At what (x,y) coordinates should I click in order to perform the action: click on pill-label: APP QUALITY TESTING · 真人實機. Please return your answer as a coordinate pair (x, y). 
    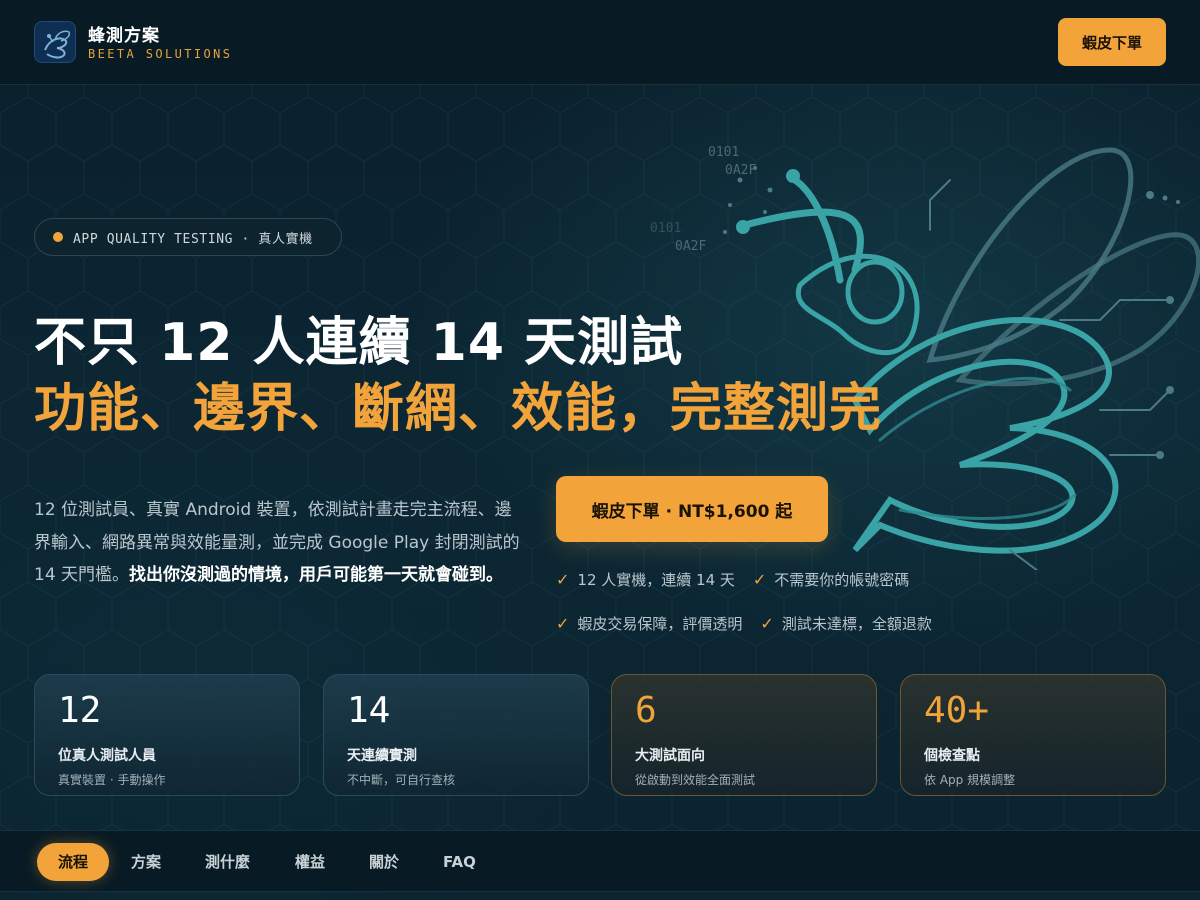
    Looking at the image, I should click on (193, 239).